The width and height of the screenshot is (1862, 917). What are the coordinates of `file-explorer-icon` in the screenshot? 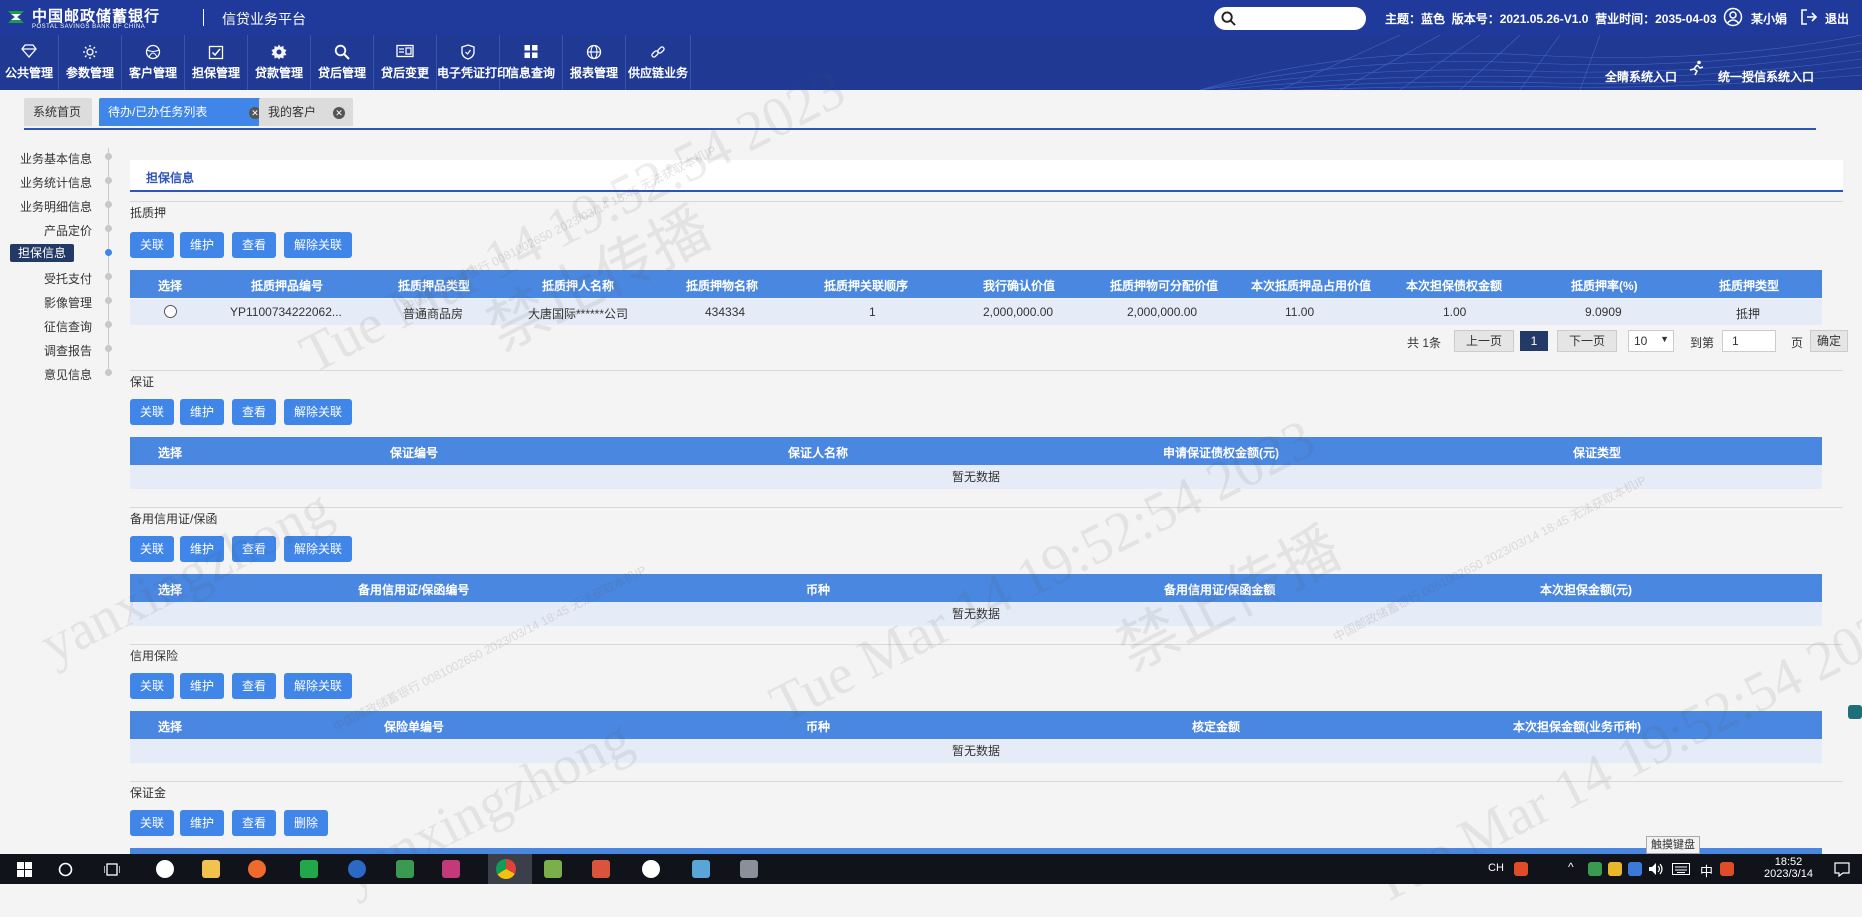 It's located at (211, 869).